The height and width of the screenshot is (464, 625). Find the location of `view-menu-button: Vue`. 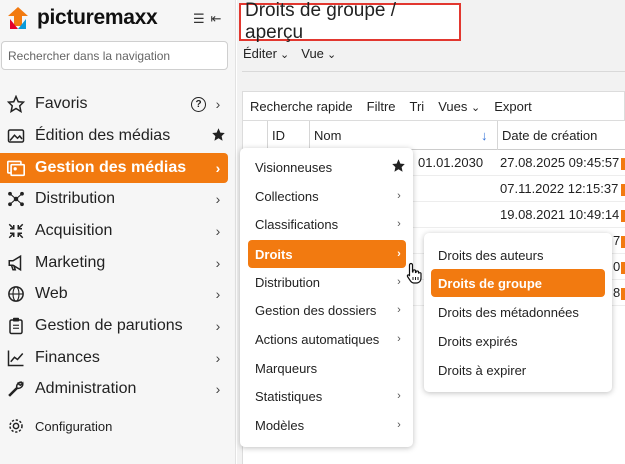

view-menu-button: Vue is located at coordinates (318, 53).